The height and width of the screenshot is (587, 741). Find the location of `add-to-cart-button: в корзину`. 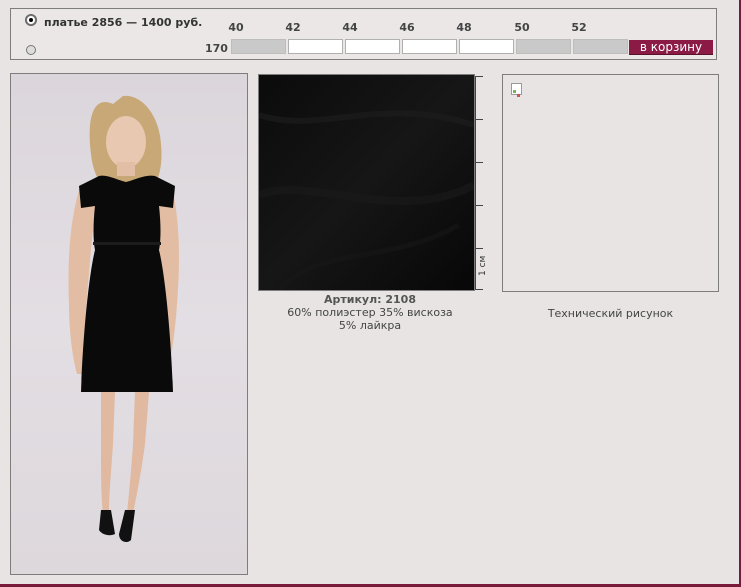

add-to-cart-button: в корзину is located at coordinates (671, 47).